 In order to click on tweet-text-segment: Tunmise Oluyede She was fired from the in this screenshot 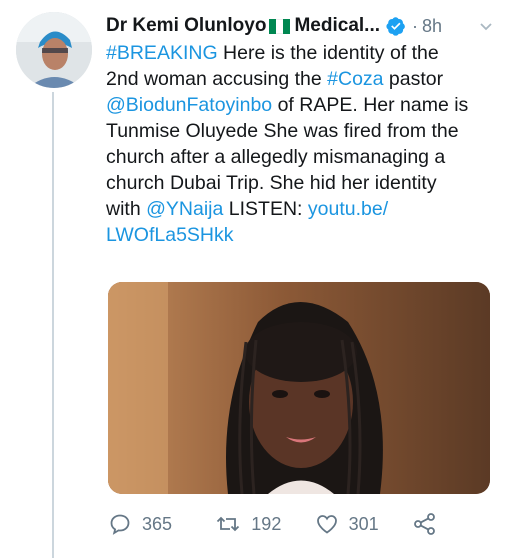, I will do `click(282, 131)`.